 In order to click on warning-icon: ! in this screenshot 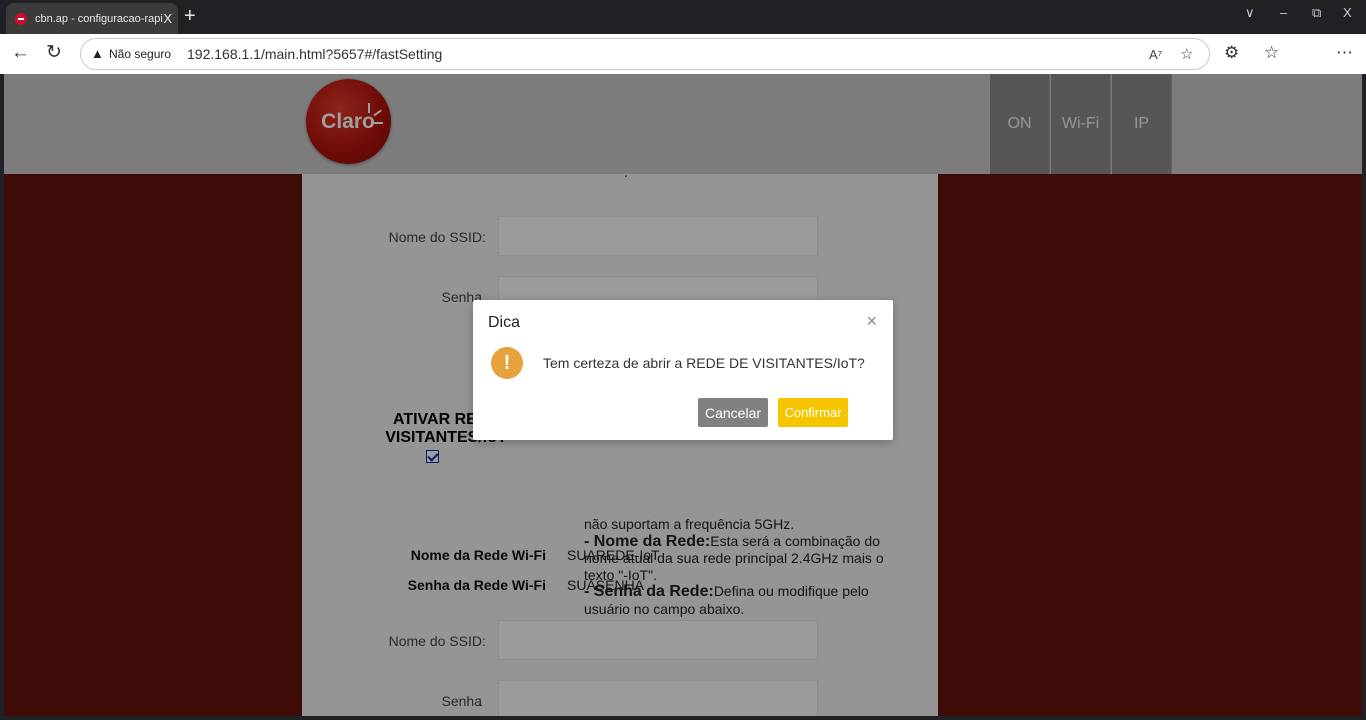, I will do `click(507, 363)`.